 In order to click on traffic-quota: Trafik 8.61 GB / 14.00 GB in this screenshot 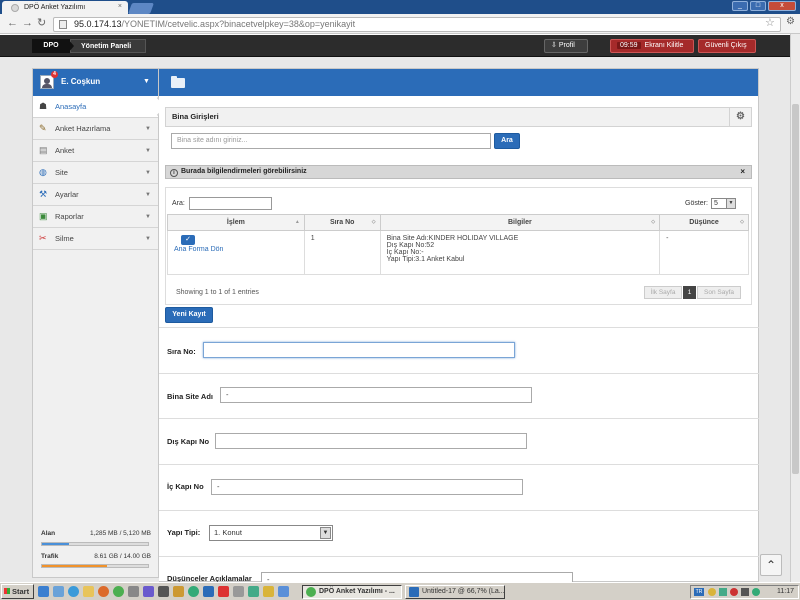, I will do `click(96, 556)`.